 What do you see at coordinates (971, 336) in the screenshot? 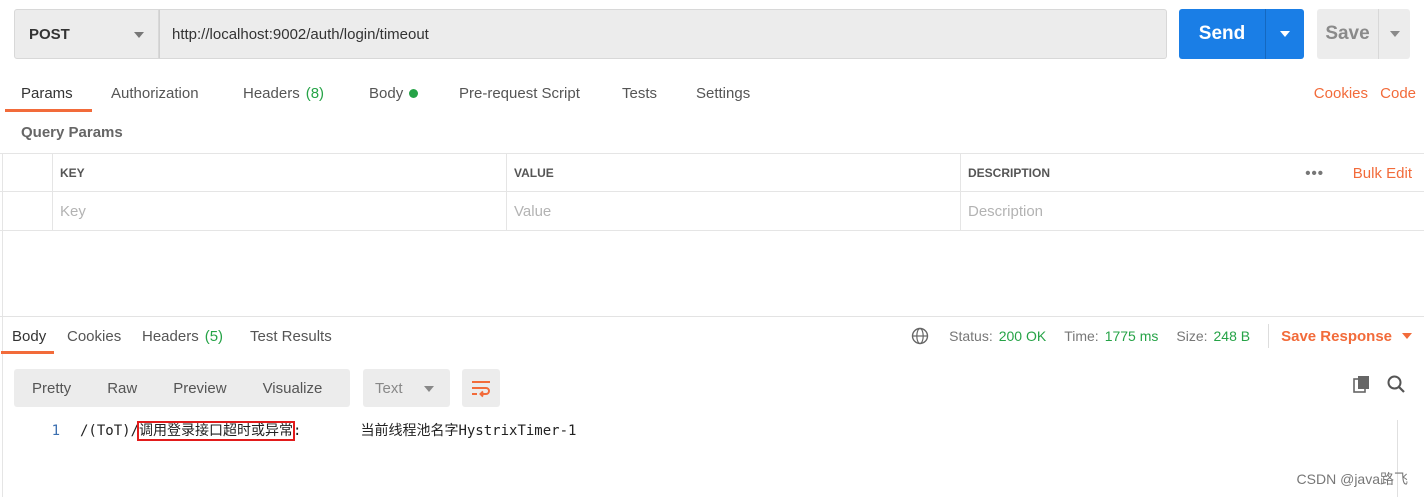
I see `status-label: Status:` at bounding box center [971, 336].